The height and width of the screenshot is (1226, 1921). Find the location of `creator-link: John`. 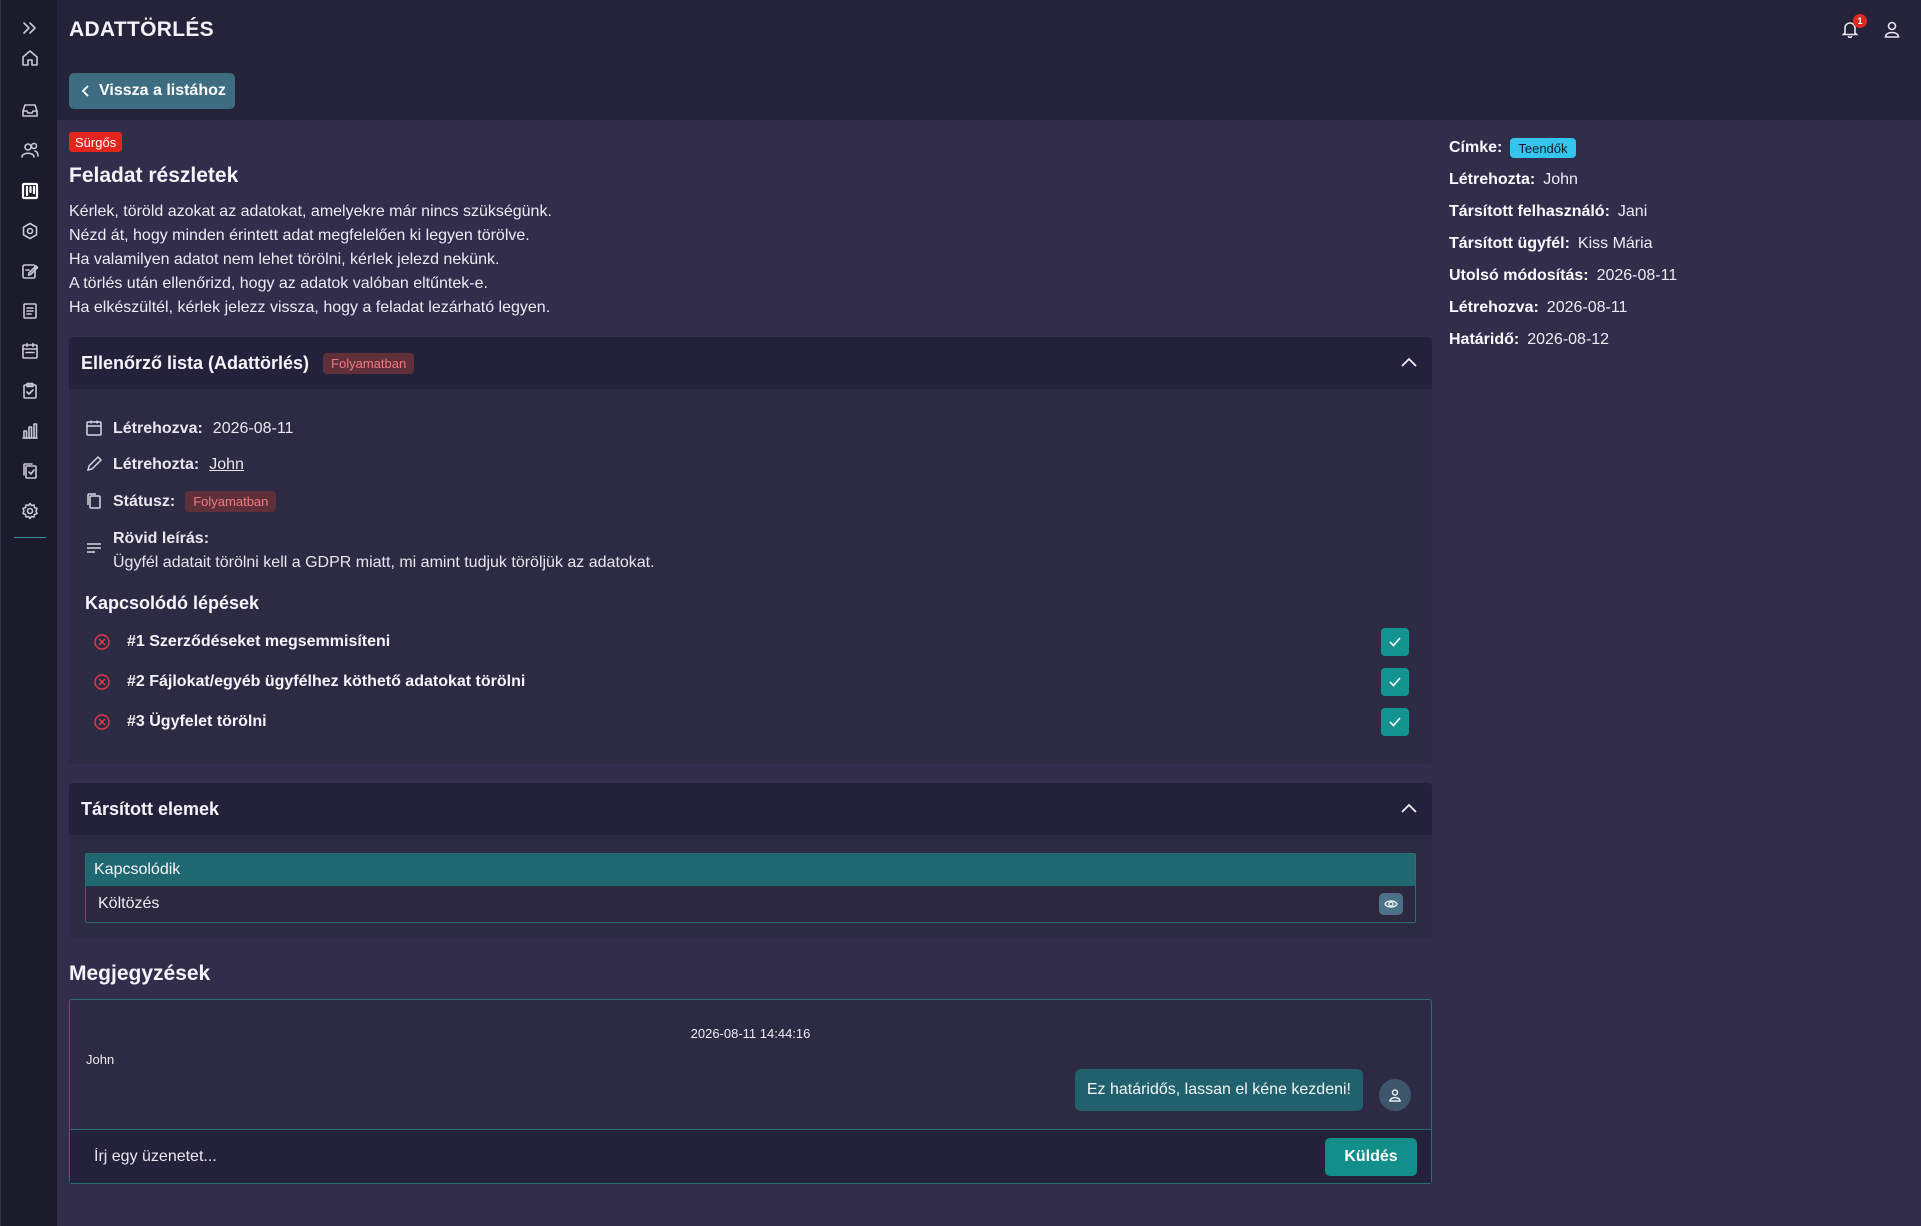

creator-link: John is located at coordinates (226, 465).